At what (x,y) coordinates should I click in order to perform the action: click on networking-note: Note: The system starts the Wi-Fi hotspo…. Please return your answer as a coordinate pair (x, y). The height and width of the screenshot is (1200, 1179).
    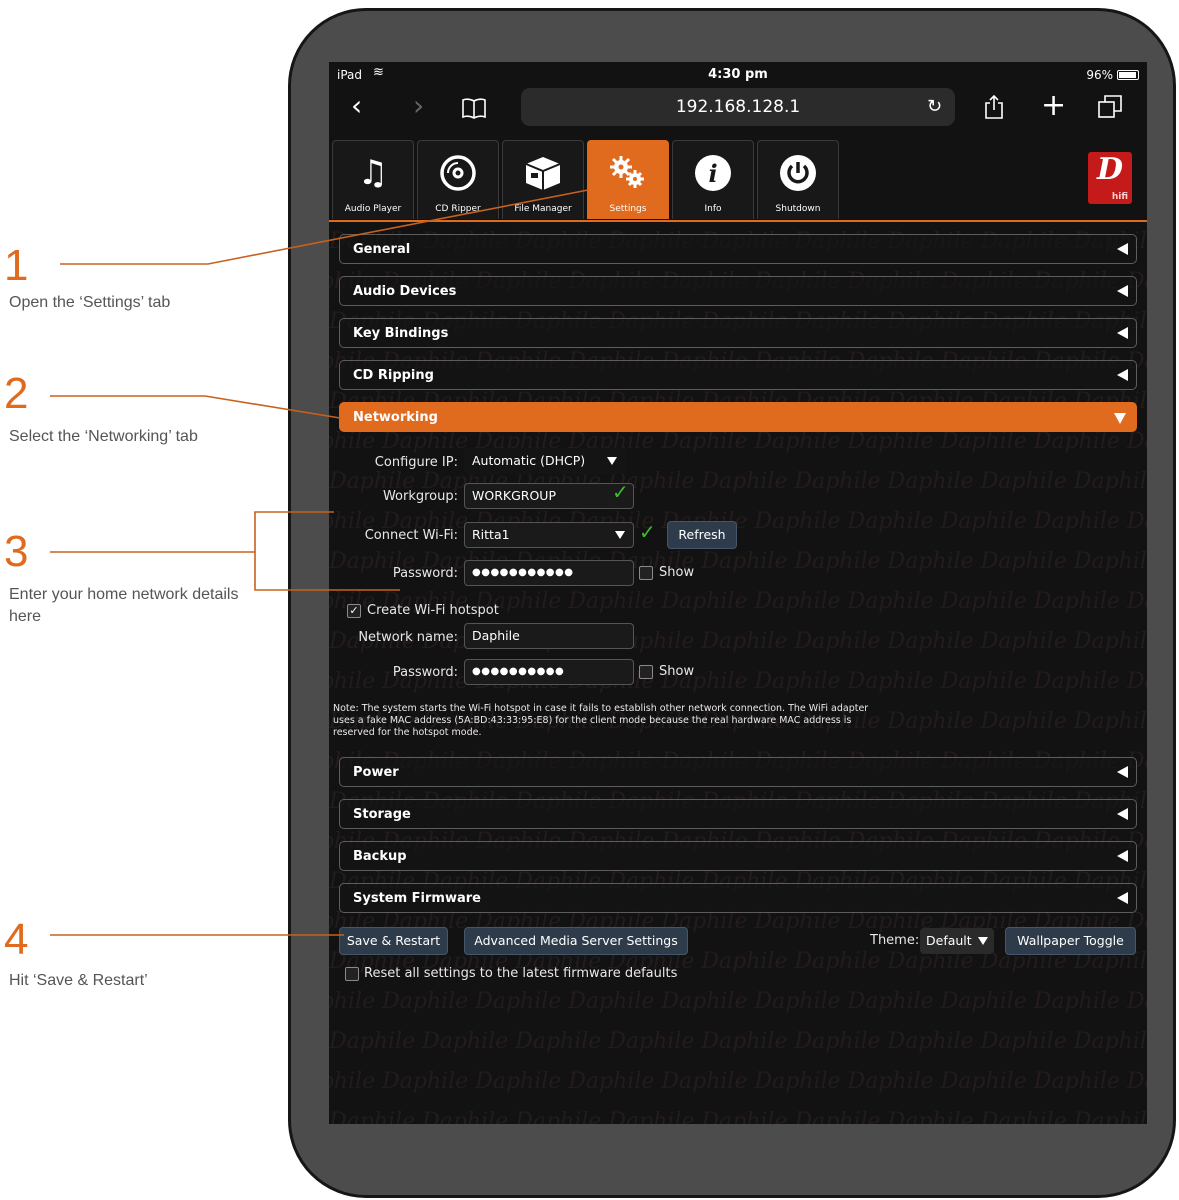
    Looking at the image, I should click on (601, 720).